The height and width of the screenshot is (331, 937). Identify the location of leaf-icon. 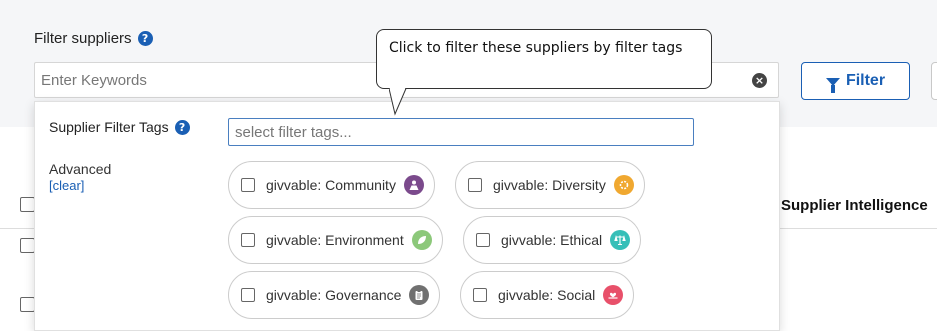
(421, 240).